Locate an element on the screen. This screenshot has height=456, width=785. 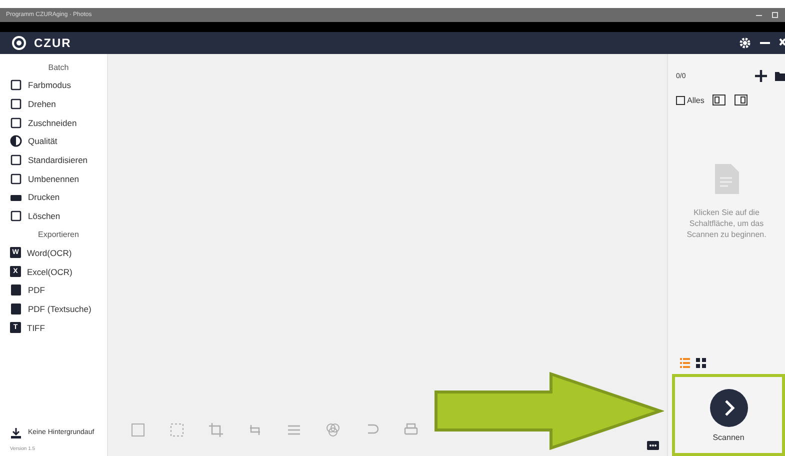
download-icon is located at coordinates (16, 432).